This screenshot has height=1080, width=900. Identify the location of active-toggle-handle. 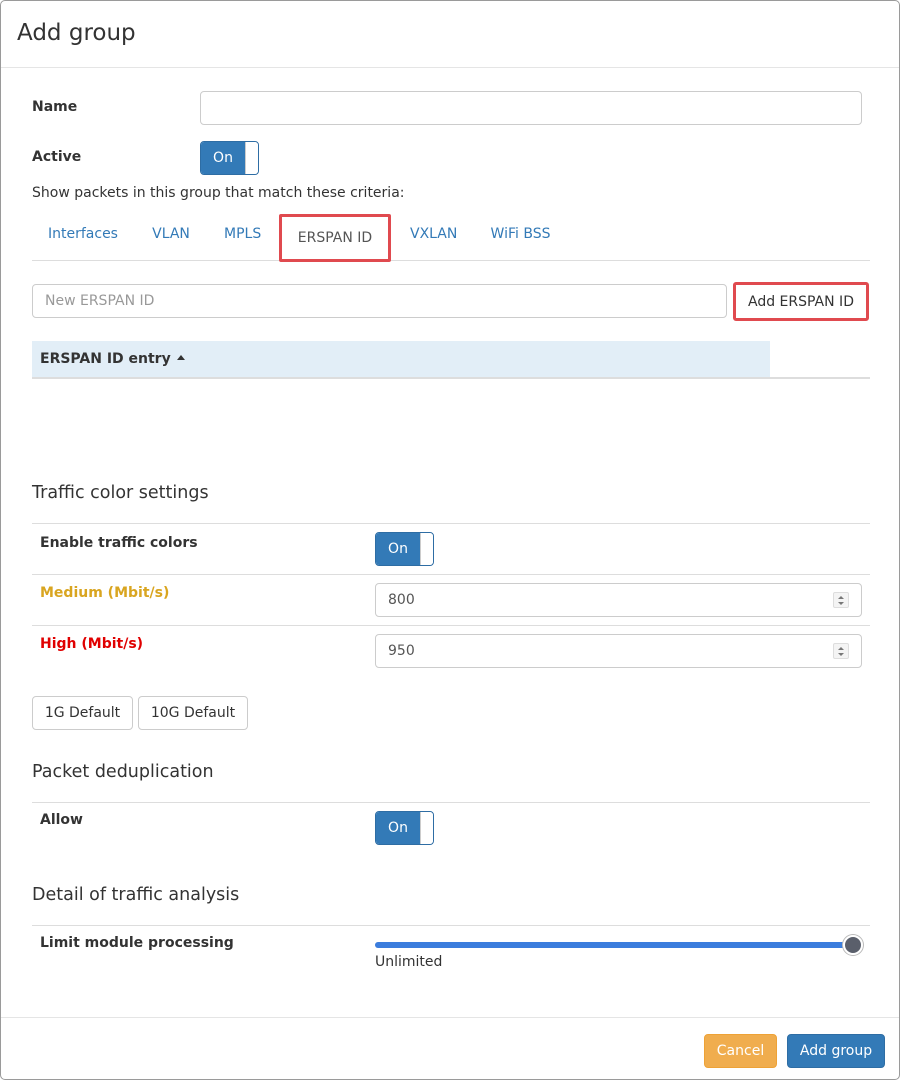
(251, 158).